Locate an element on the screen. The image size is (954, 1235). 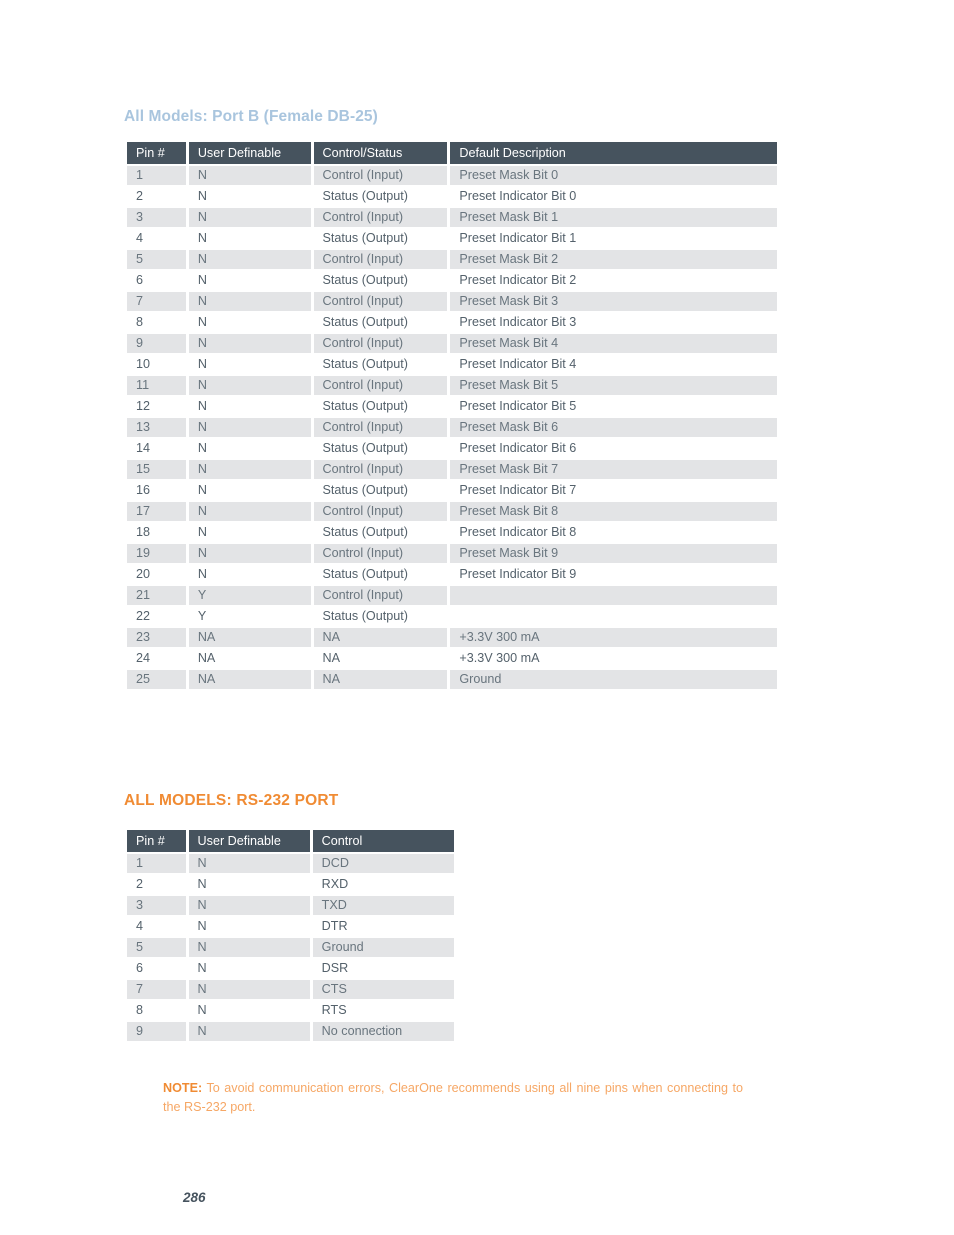
table-row: 24 NA NA +3.3V 300 mA is located at coordinates (452, 658).